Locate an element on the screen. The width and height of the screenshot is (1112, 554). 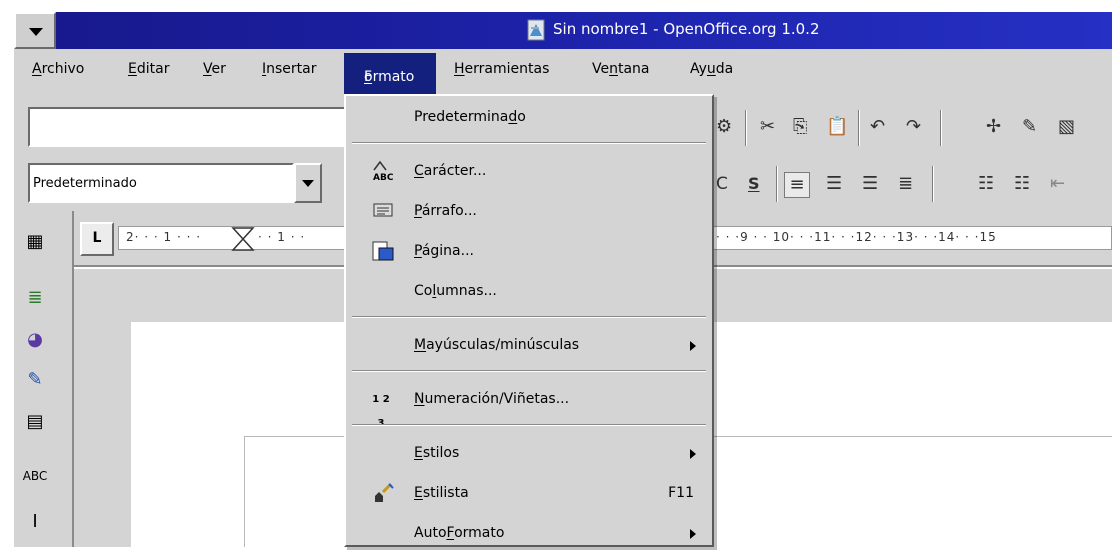
gear-icon: ⚙ is located at coordinates (724, 127).